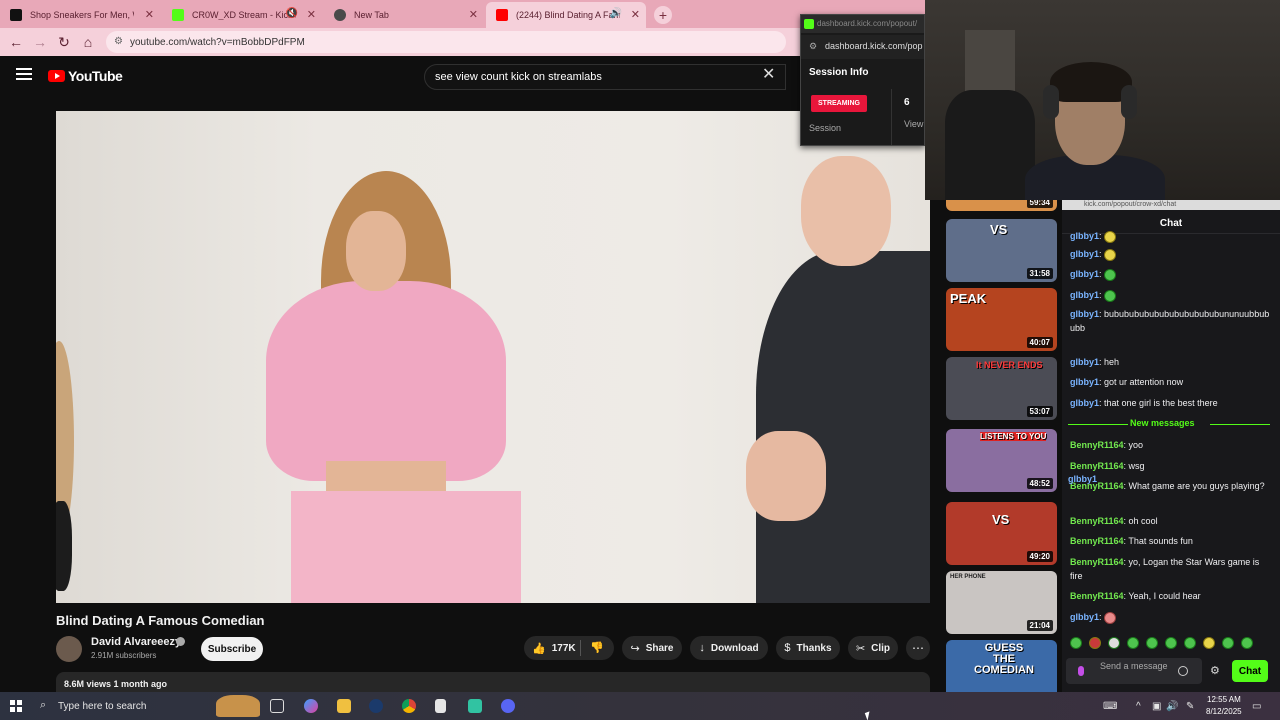 This screenshot has height=720, width=1280. I want to click on thanks-button: $ Thanks, so click(808, 648).